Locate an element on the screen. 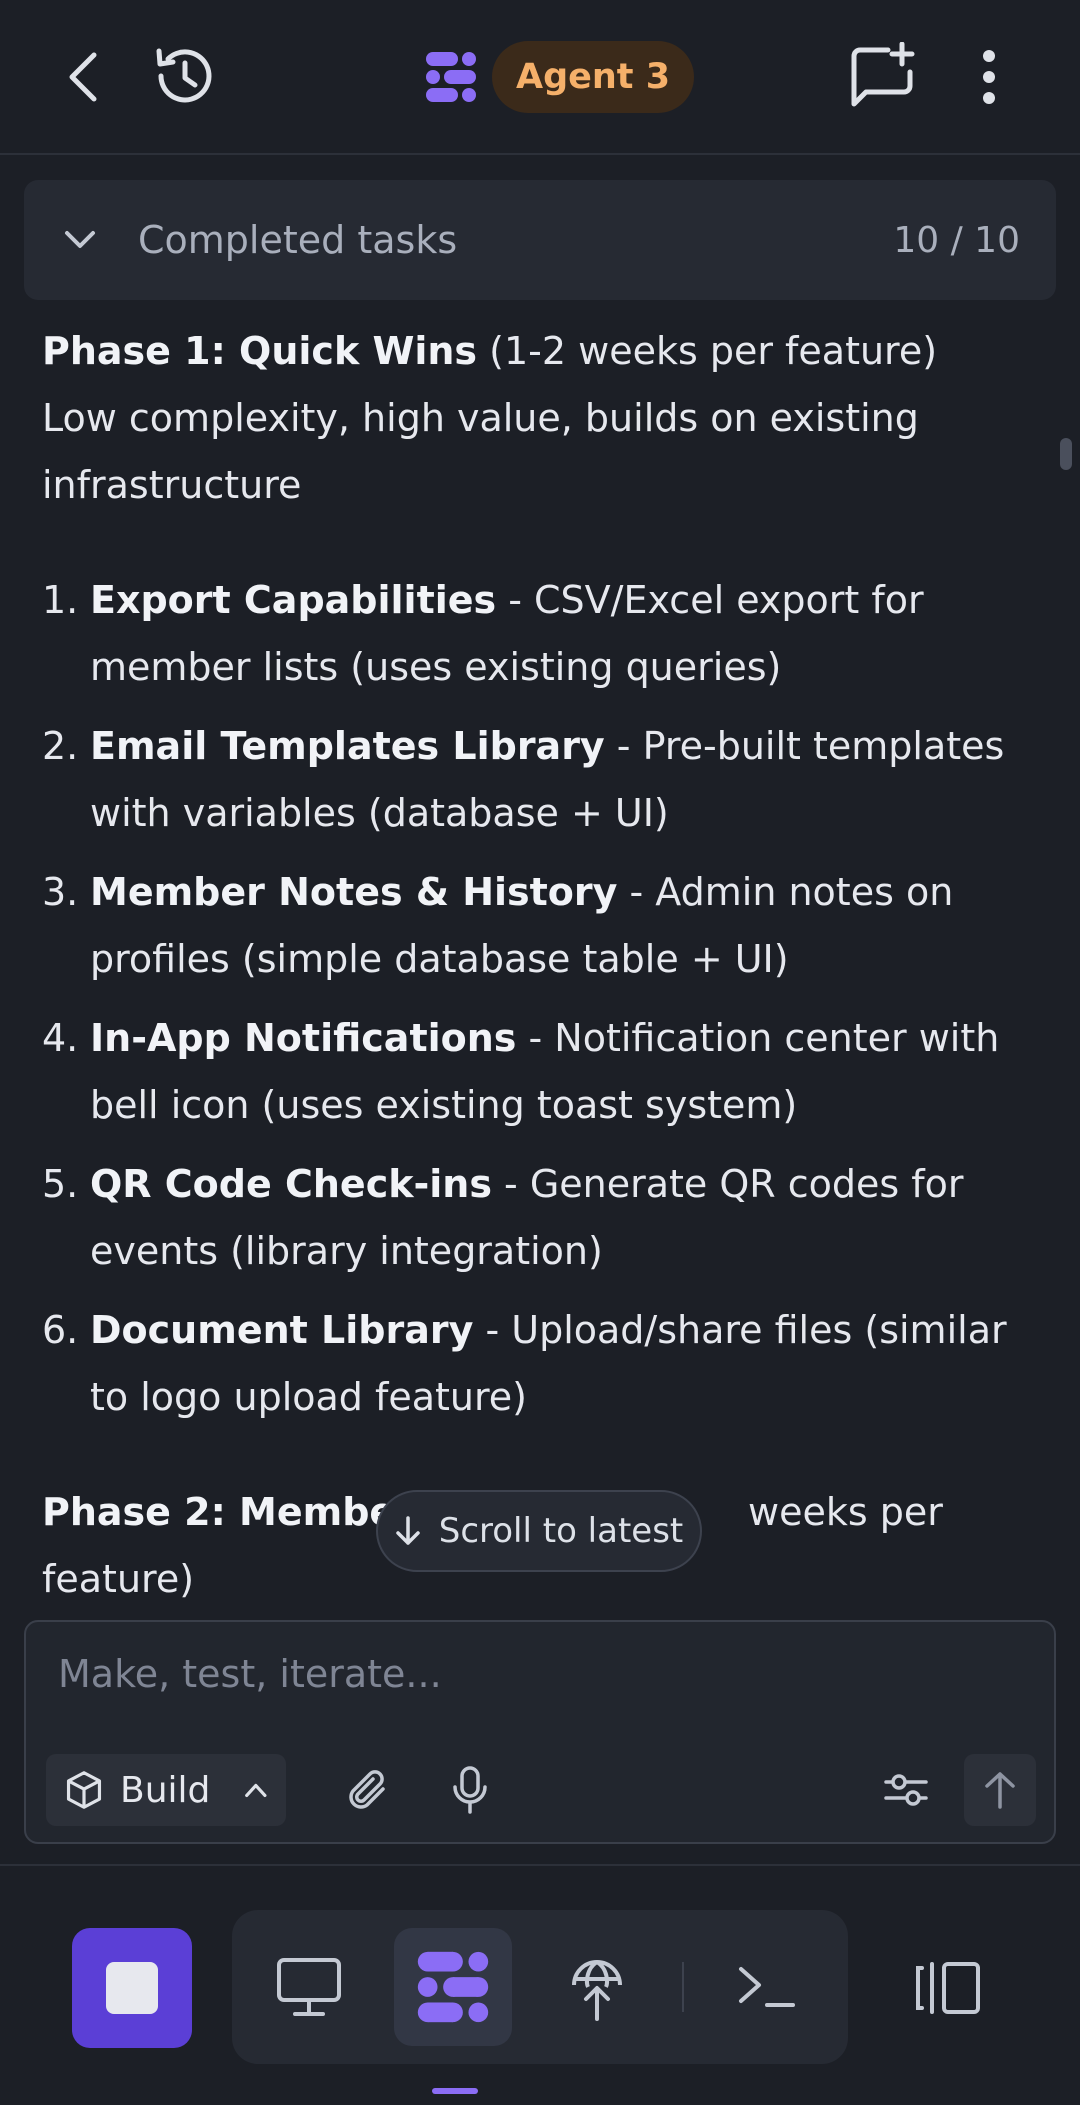 Image resolution: width=1080 pixels, height=2105 pixels. agent-version-badge: Agent 3 is located at coordinates (593, 77).